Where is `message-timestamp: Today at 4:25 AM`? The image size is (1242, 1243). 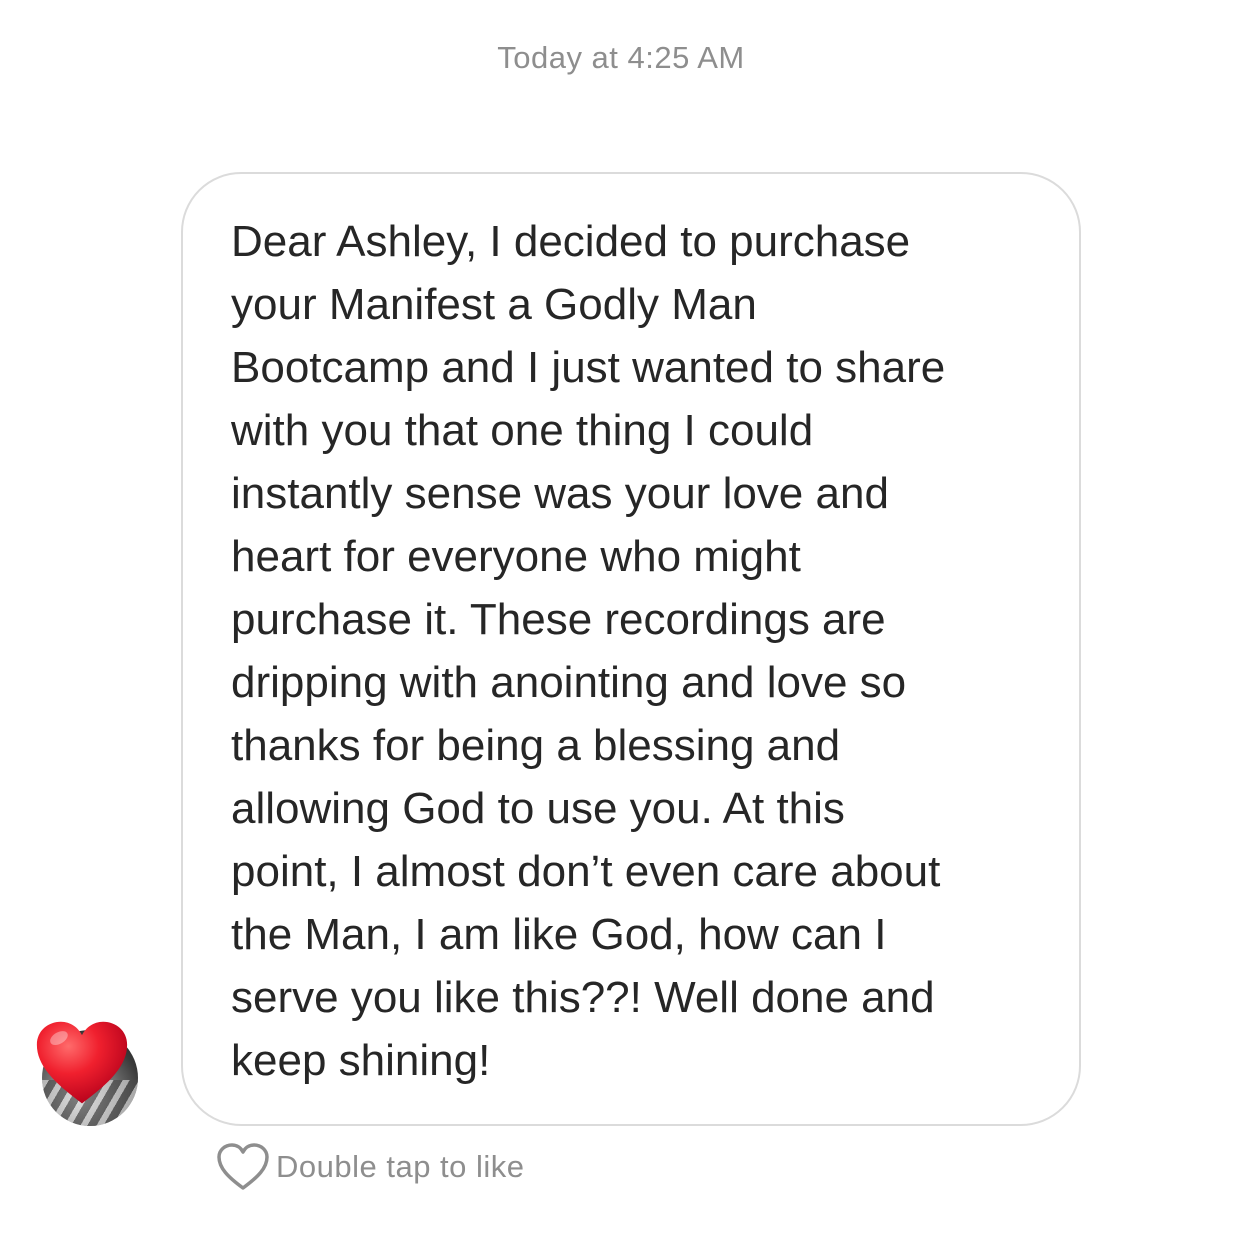 message-timestamp: Today at 4:25 AM is located at coordinates (621, 57).